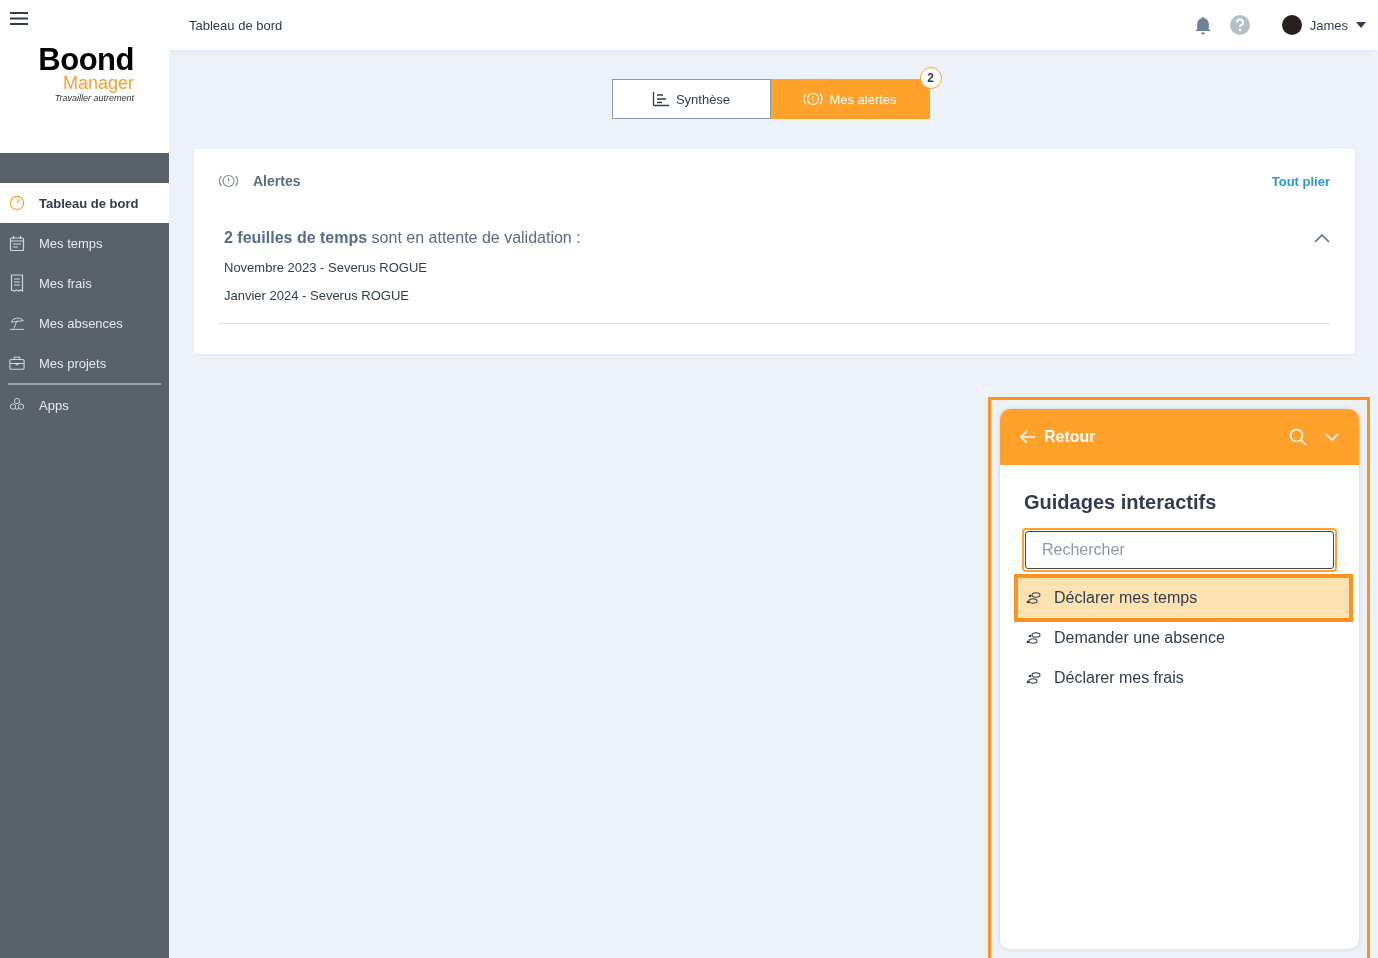  I want to click on guide-item: Déclarer mes temps, so click(1183, 598).